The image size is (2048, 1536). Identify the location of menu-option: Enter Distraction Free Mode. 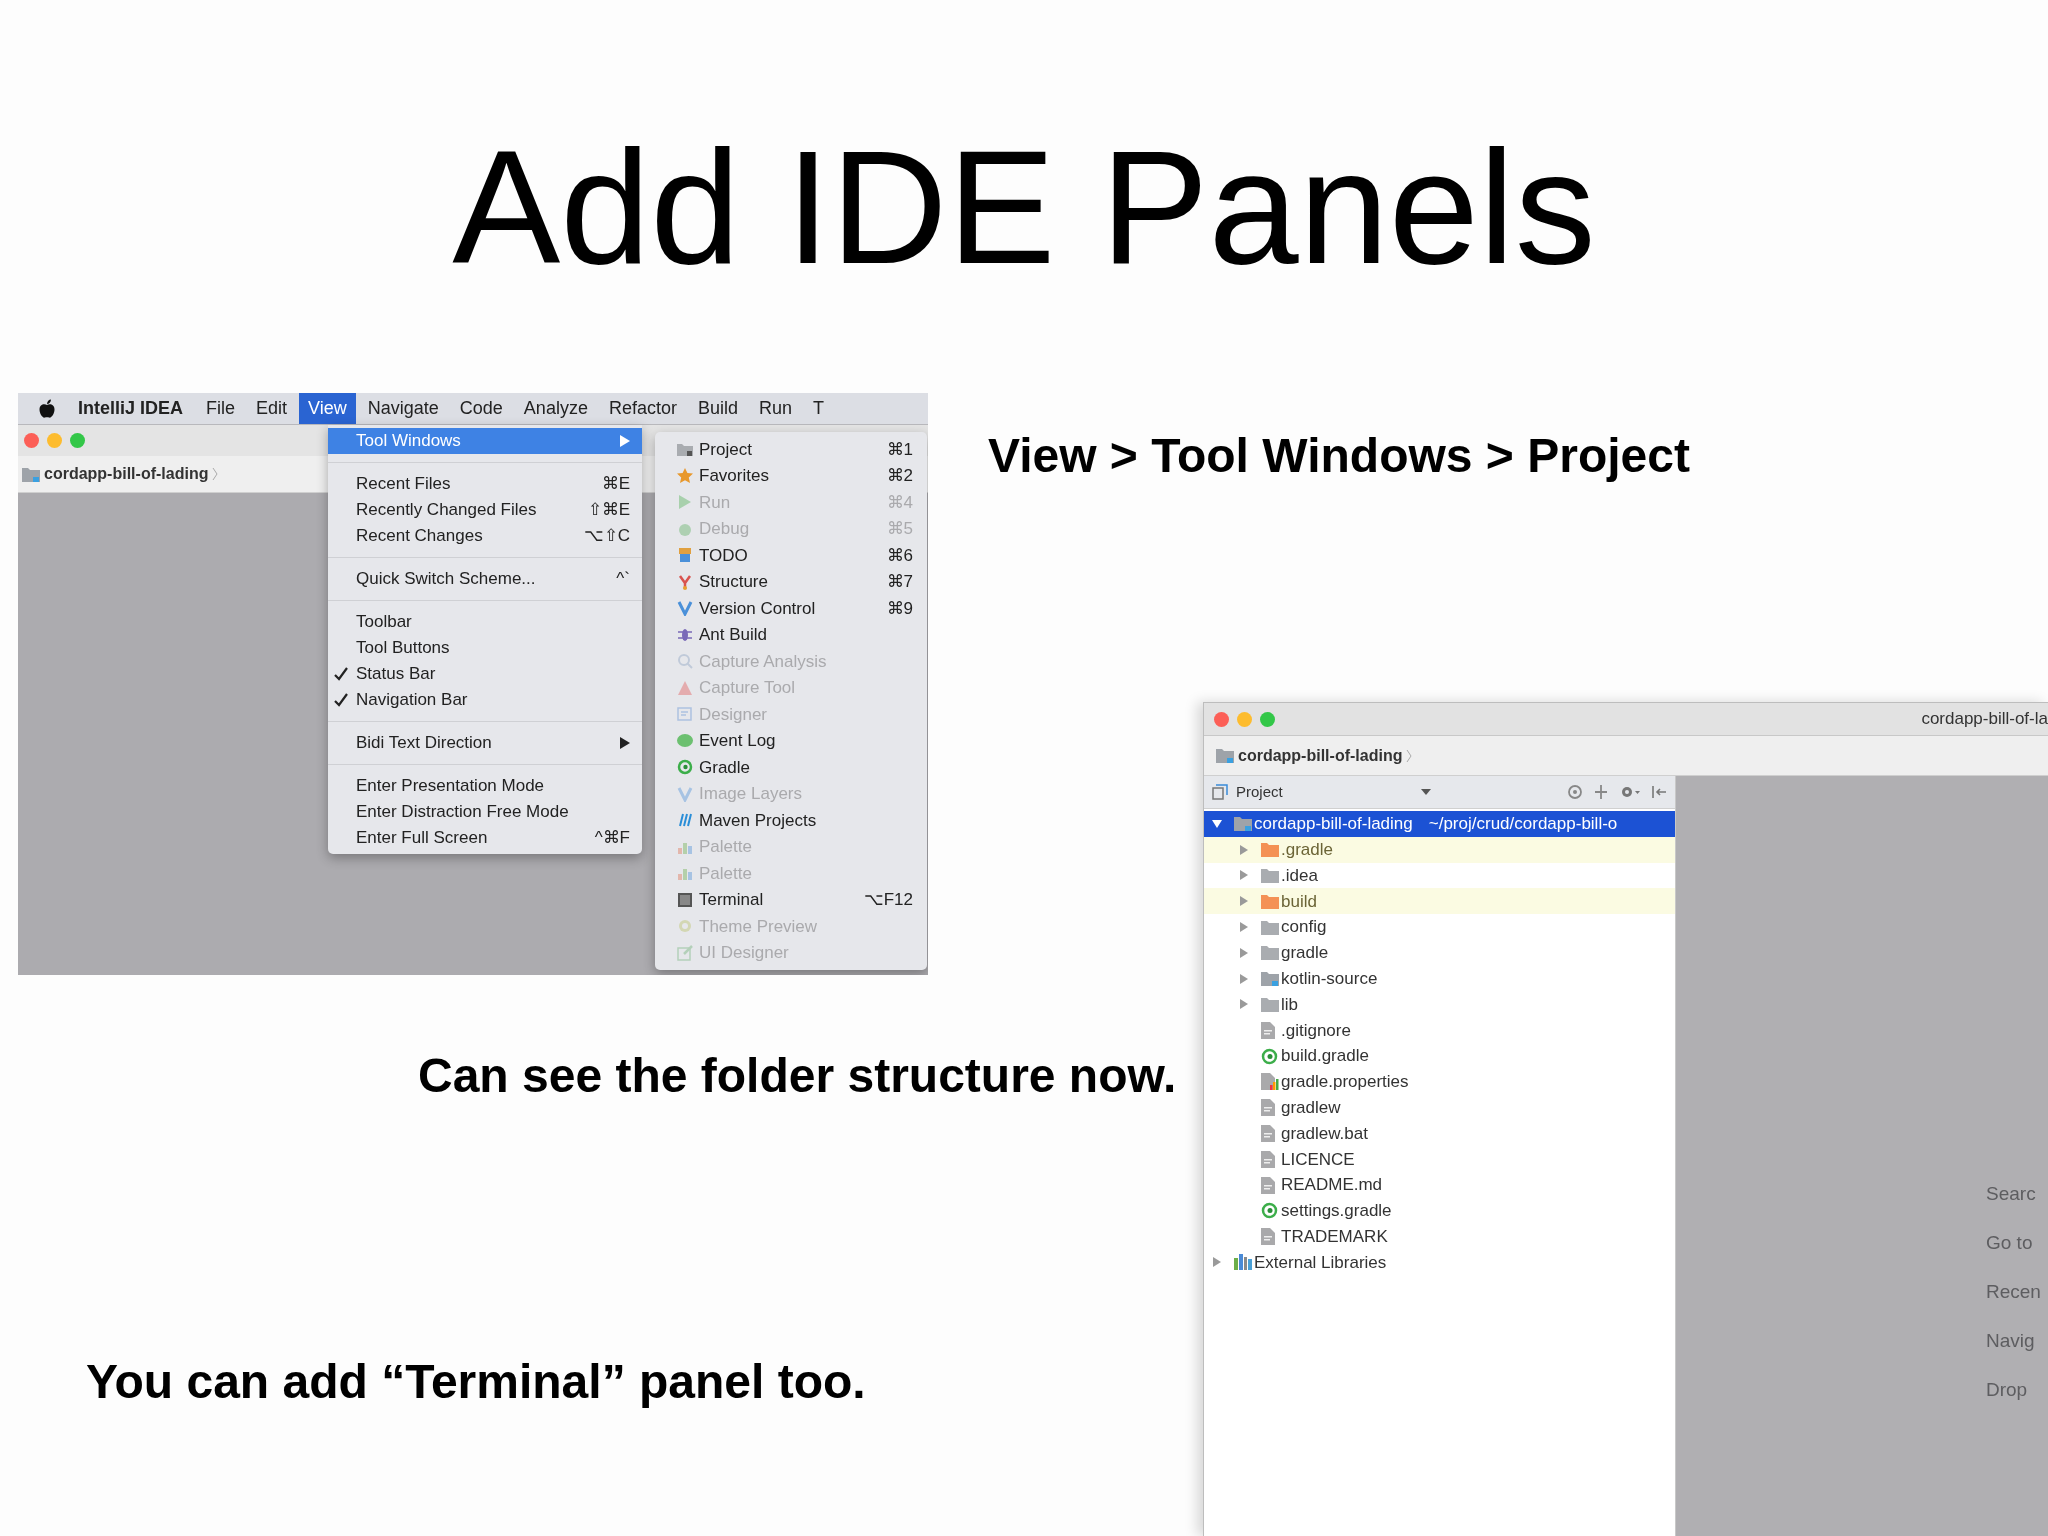
(485, 812).